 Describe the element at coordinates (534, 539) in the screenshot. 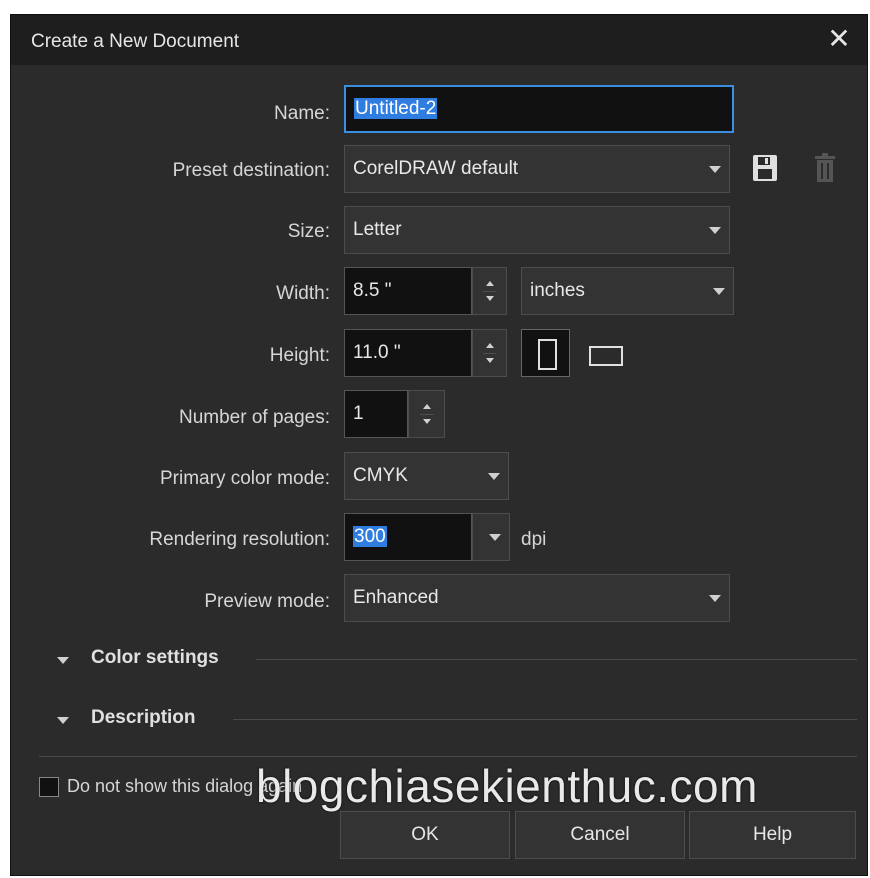

I see `resolution-unit: dpi` at that location.